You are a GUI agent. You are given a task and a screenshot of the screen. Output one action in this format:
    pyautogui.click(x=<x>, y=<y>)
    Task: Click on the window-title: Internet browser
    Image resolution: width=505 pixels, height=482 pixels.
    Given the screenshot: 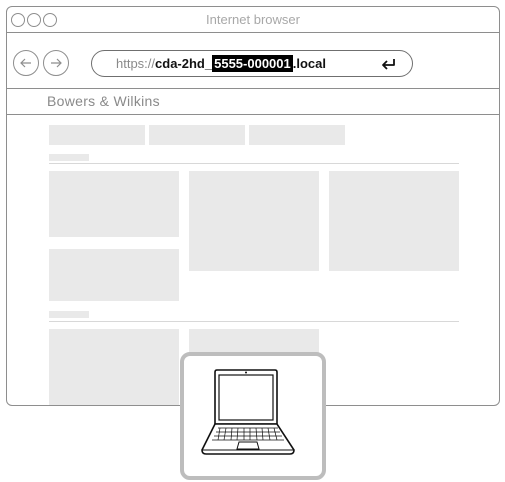 What is the action you would take?
    pyautogui.click(x=253, y=19)
    